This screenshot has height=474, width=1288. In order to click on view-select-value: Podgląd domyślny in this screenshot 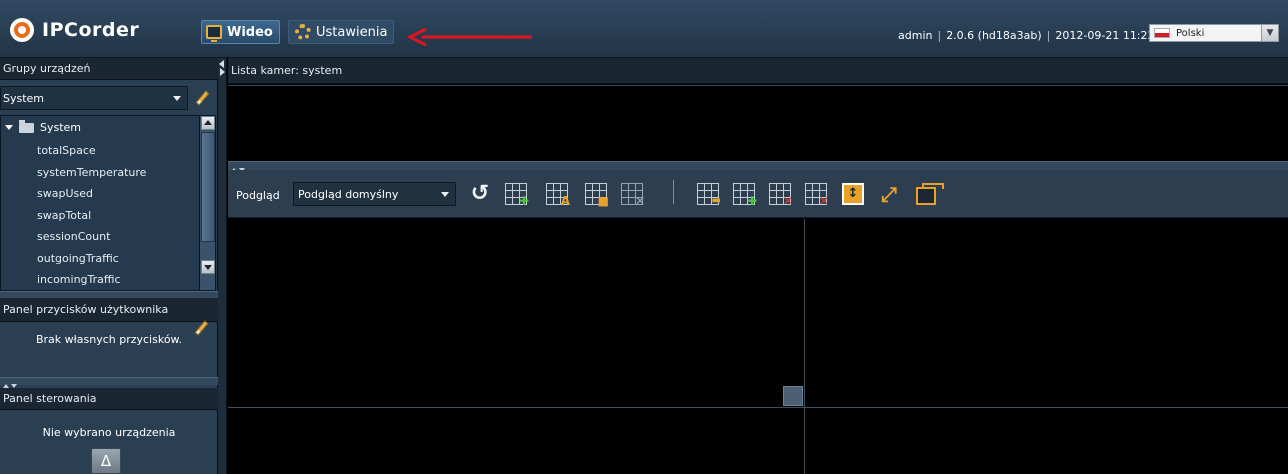, I will do `click(348, 194)`.